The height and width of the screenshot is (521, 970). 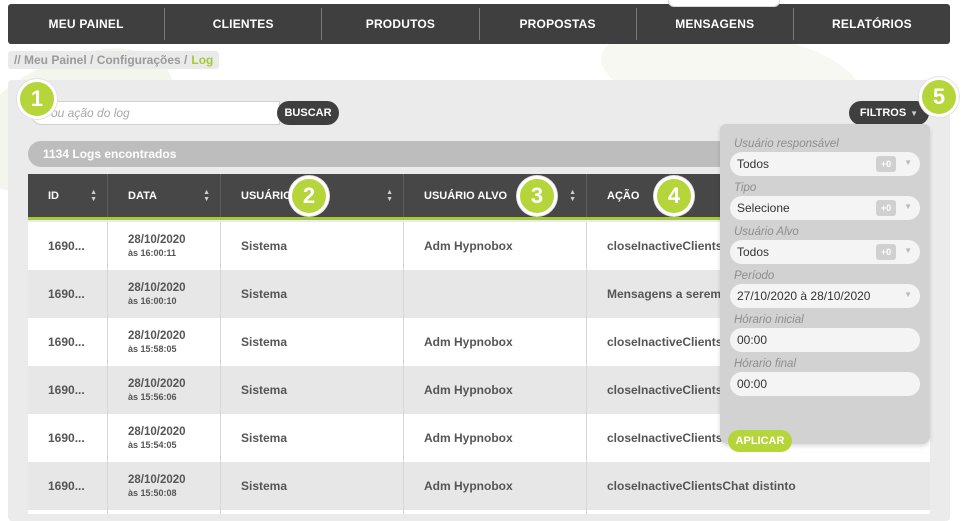 I want to click on filter-label-usuario-responsavel: Usuário responsável, so click(x=786, y=144).